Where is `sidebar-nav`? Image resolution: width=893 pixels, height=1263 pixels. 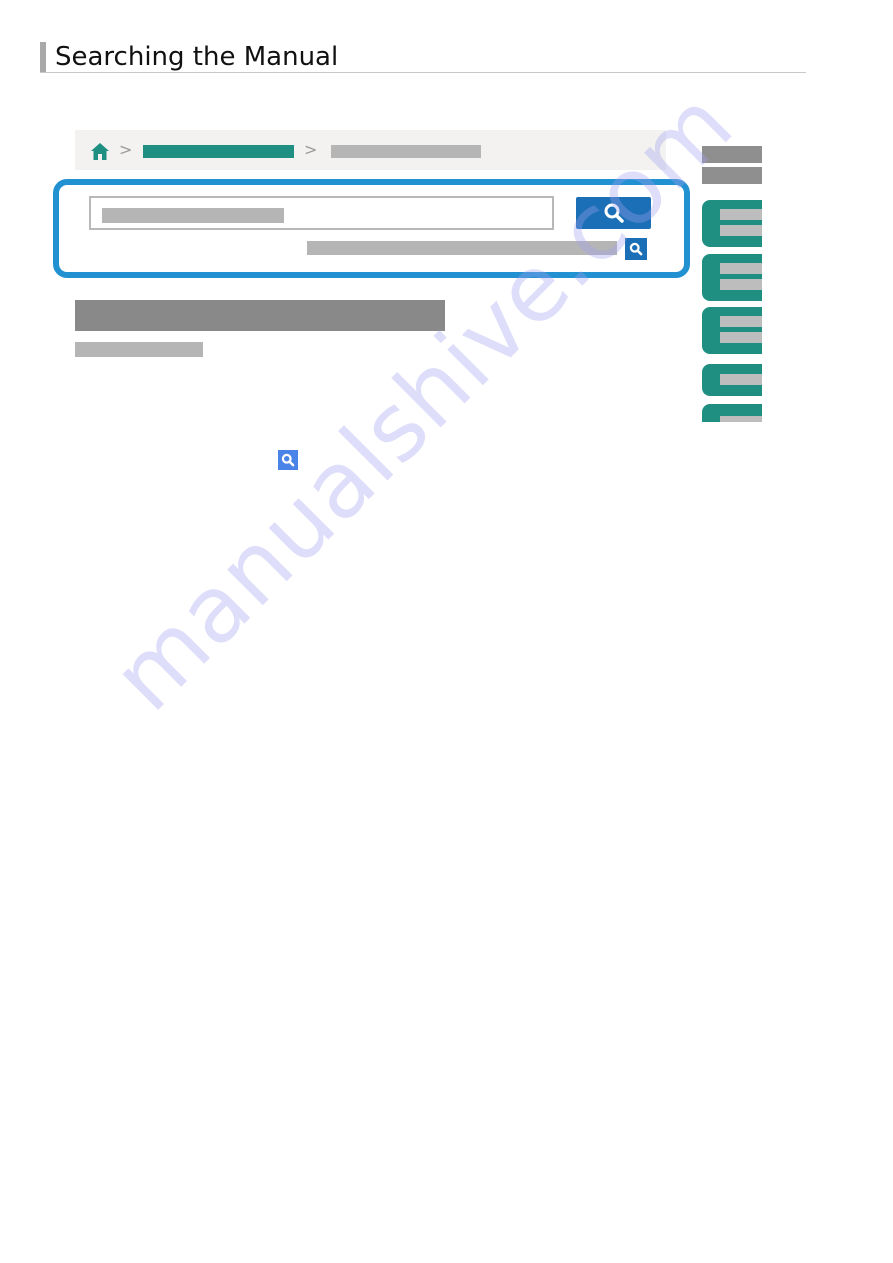
sidebar-nav is located at coordinates (732, 283).